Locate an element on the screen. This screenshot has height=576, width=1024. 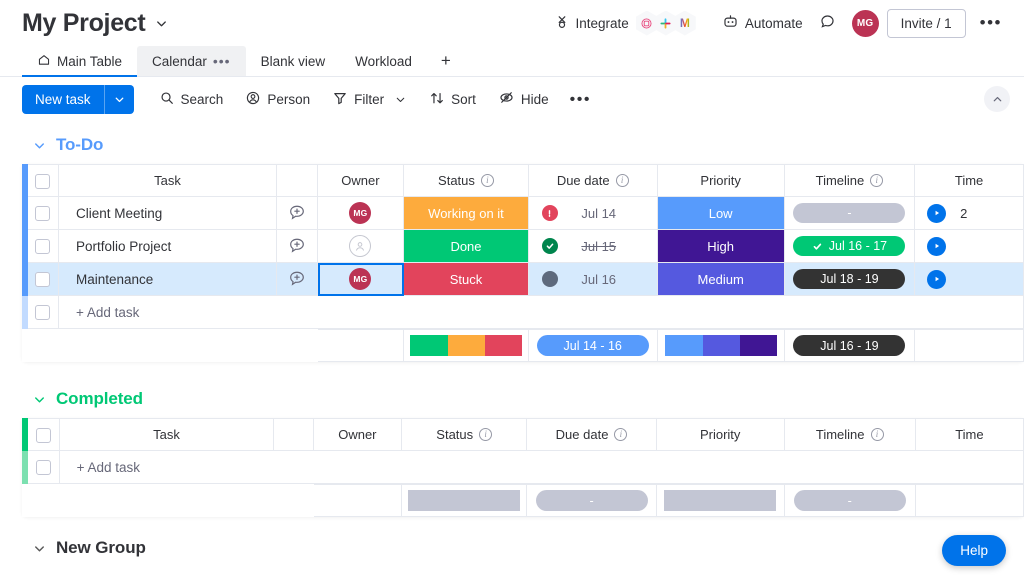
group-title-label: New Group is located at coordinates (101, 548).